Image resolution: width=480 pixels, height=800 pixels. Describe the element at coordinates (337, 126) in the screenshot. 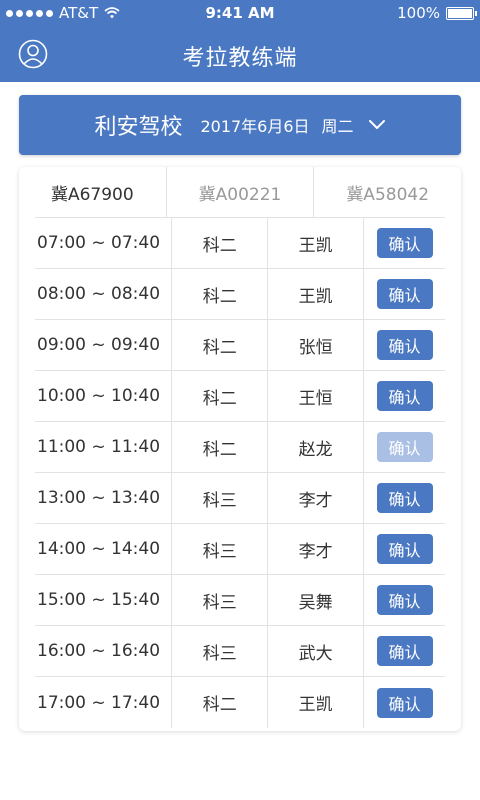

I see `school-weekday: 周二` at that location.